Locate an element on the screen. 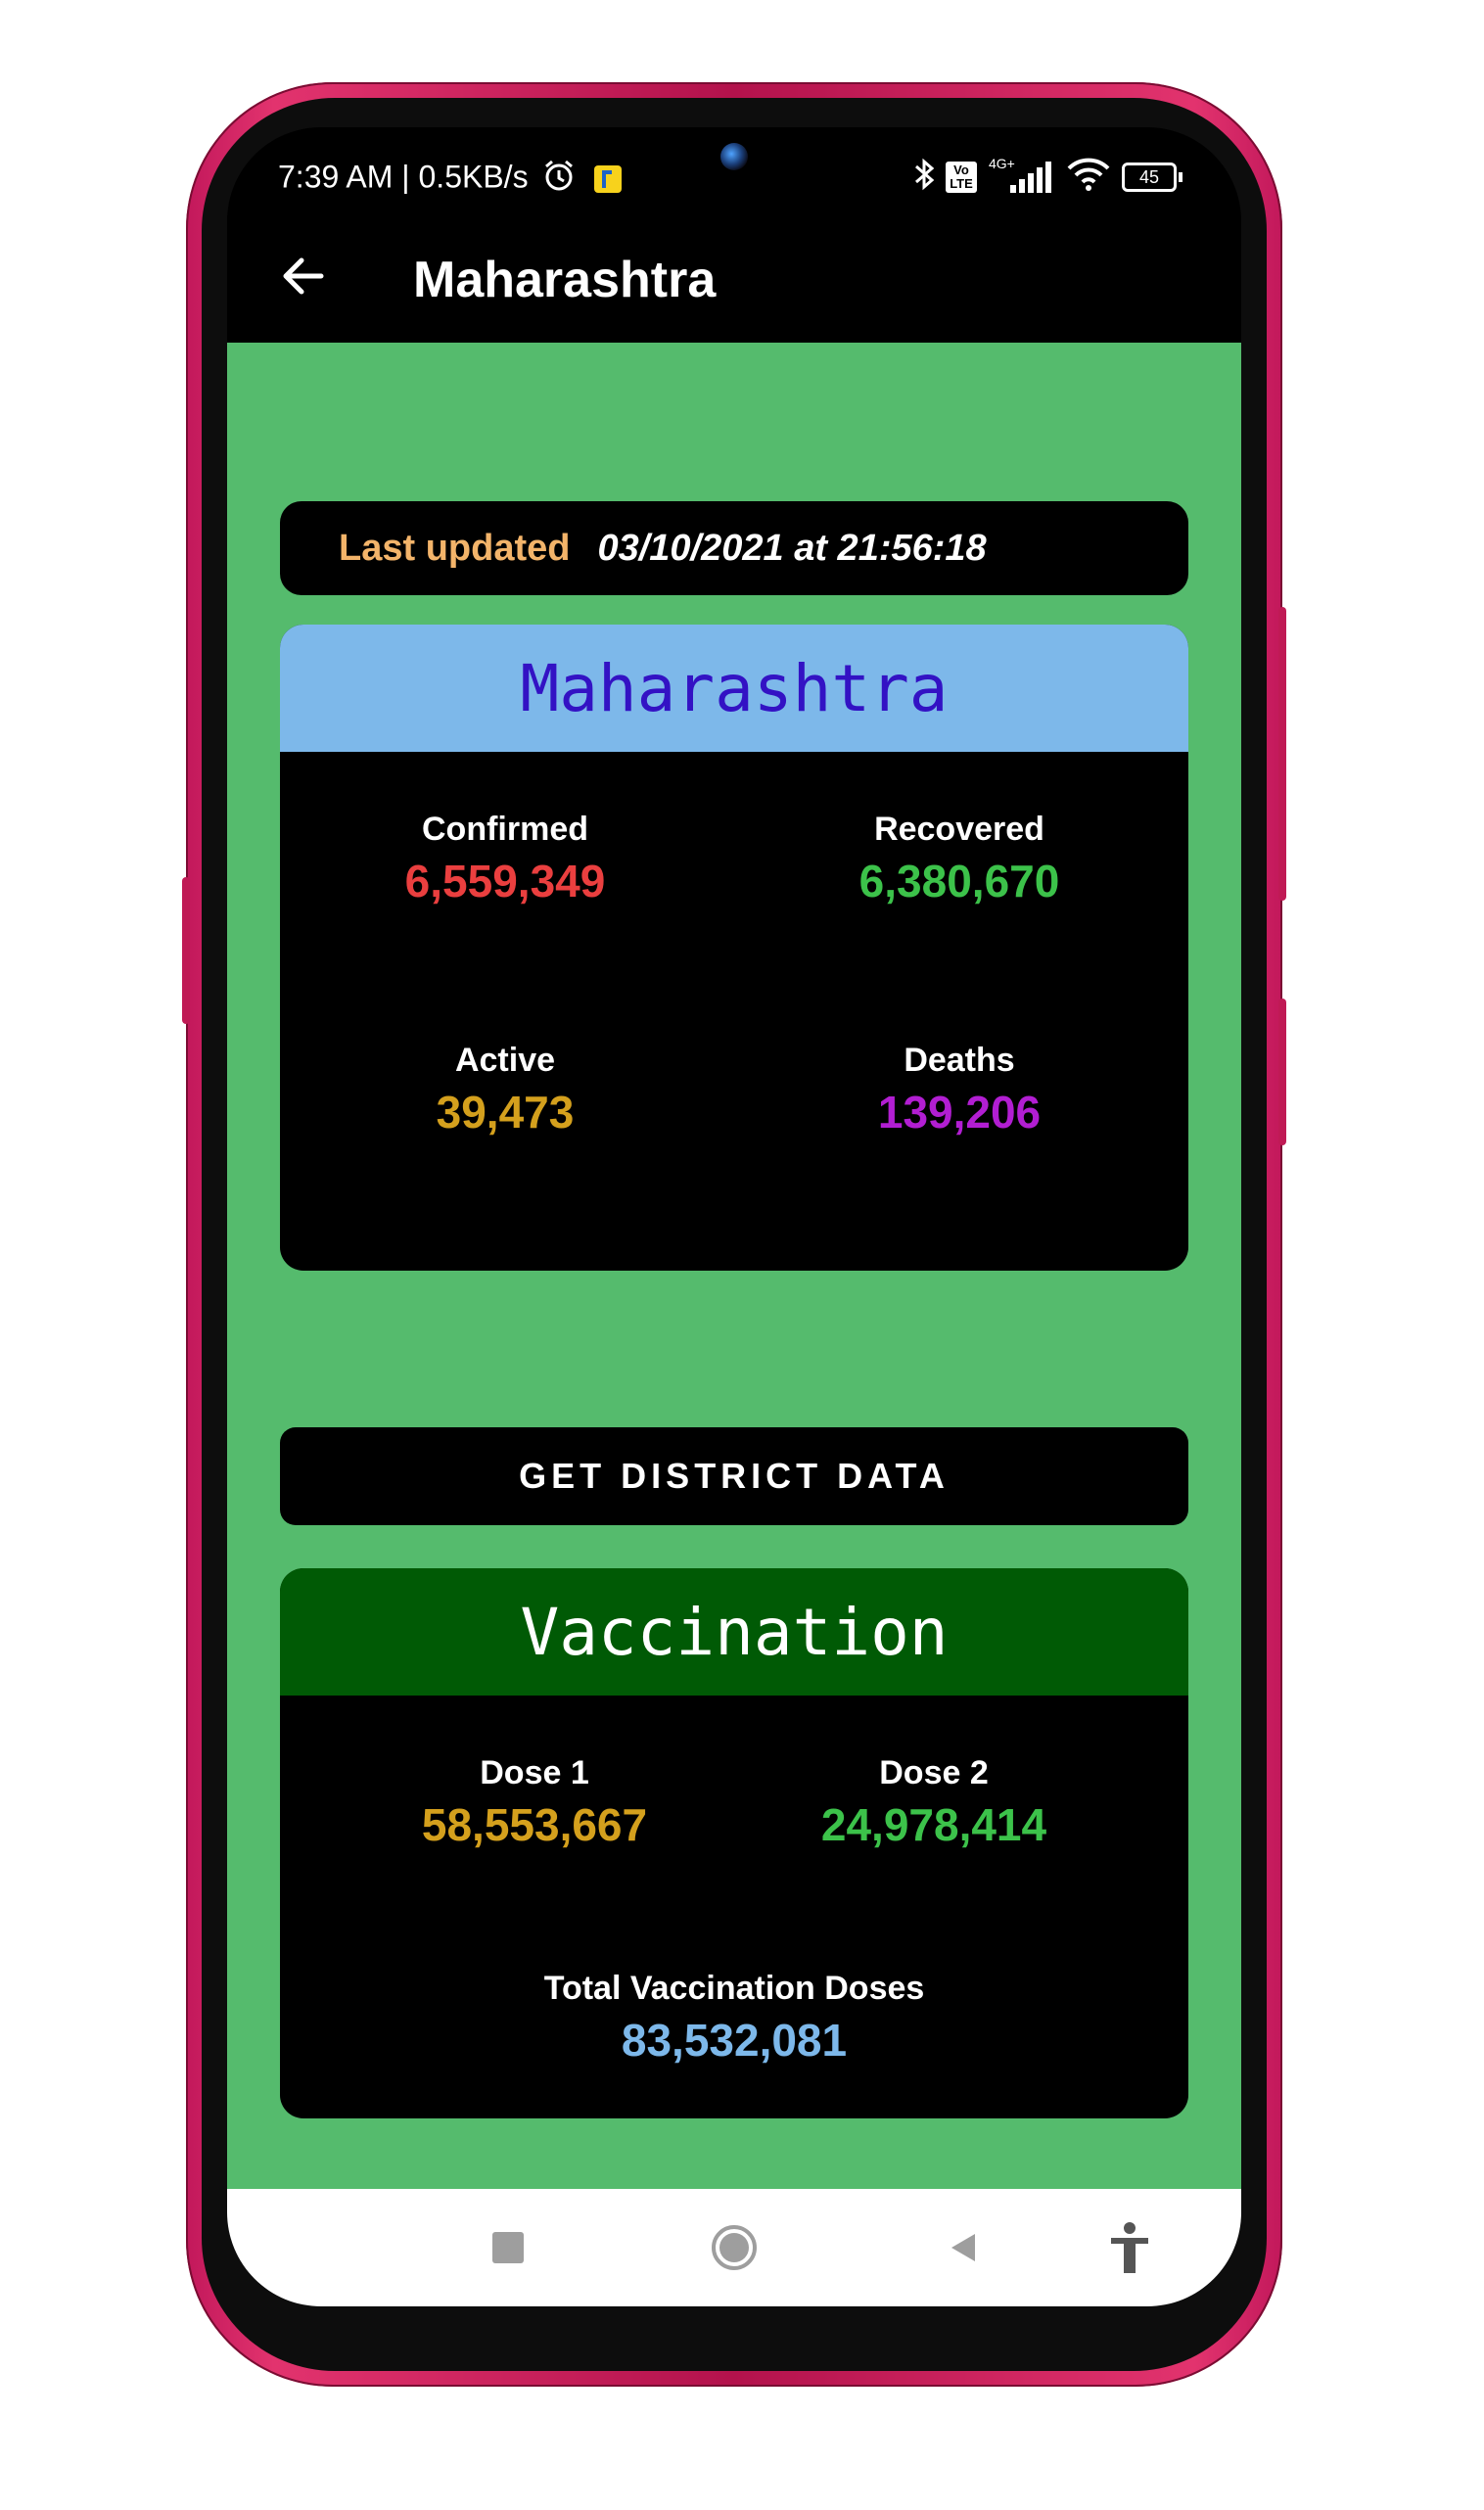 The image size is (1484, 2510). status-time: 7:39 AM | 0.5KB/s is located at coordinates (450, 179).